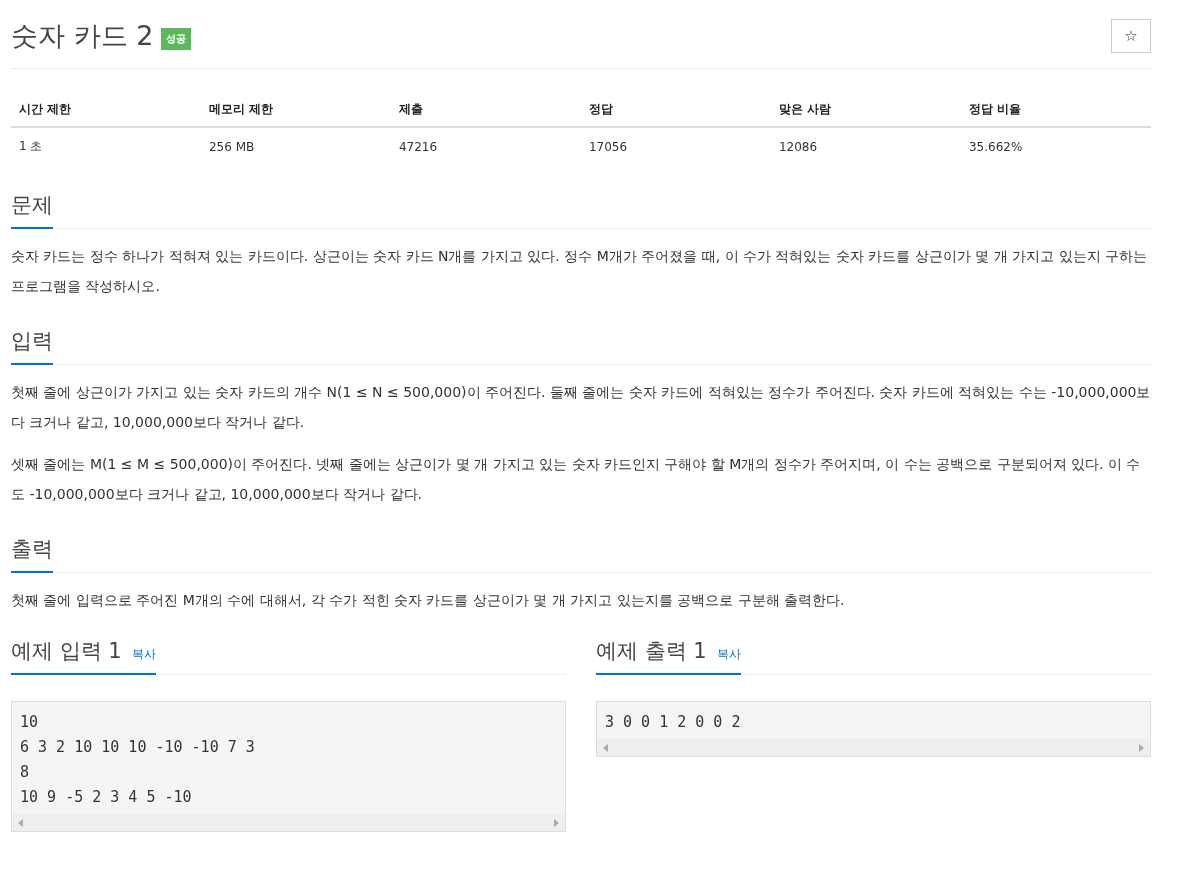 This screenshot has width=1184, height=888. I want to click on column-header: 정답 비율, so click(1055, 110).